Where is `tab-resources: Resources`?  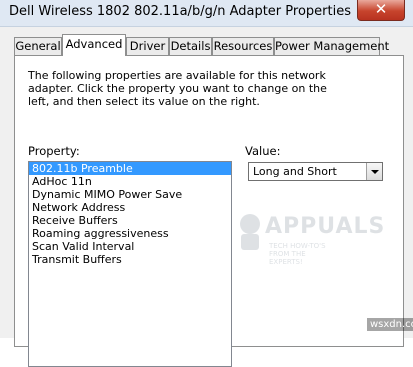
tab-resources: Resources is located at coordinates (243, 46).